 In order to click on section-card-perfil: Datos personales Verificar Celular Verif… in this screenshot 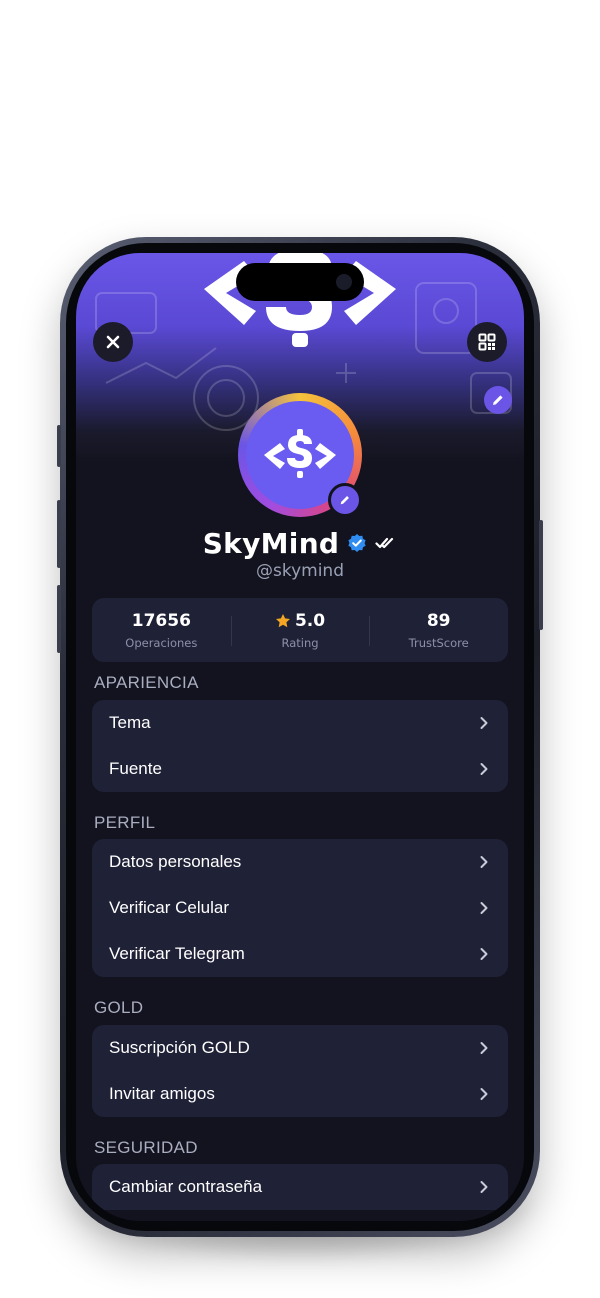, I will do `click(300, 908)`.